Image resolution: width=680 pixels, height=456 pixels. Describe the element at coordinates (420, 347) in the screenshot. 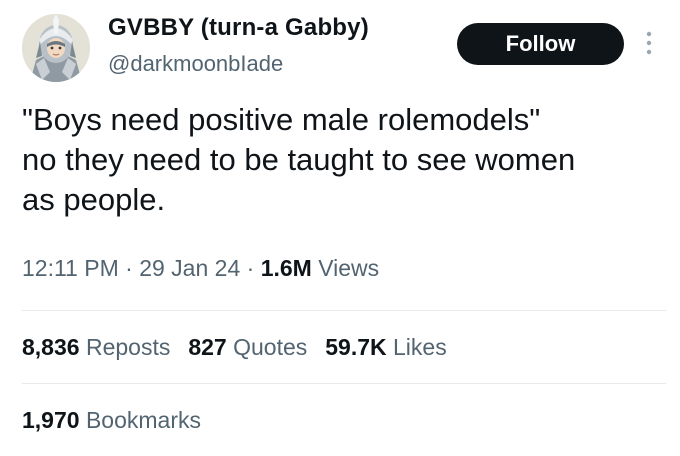

I see `likes-label: Likes` at that location.